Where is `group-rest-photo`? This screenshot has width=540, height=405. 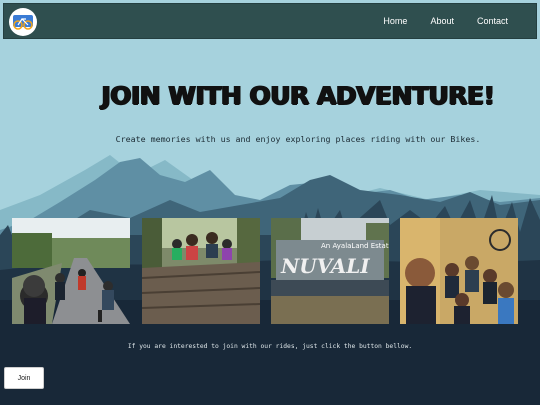 group-rest-photo is located at coordinates (201, 271).